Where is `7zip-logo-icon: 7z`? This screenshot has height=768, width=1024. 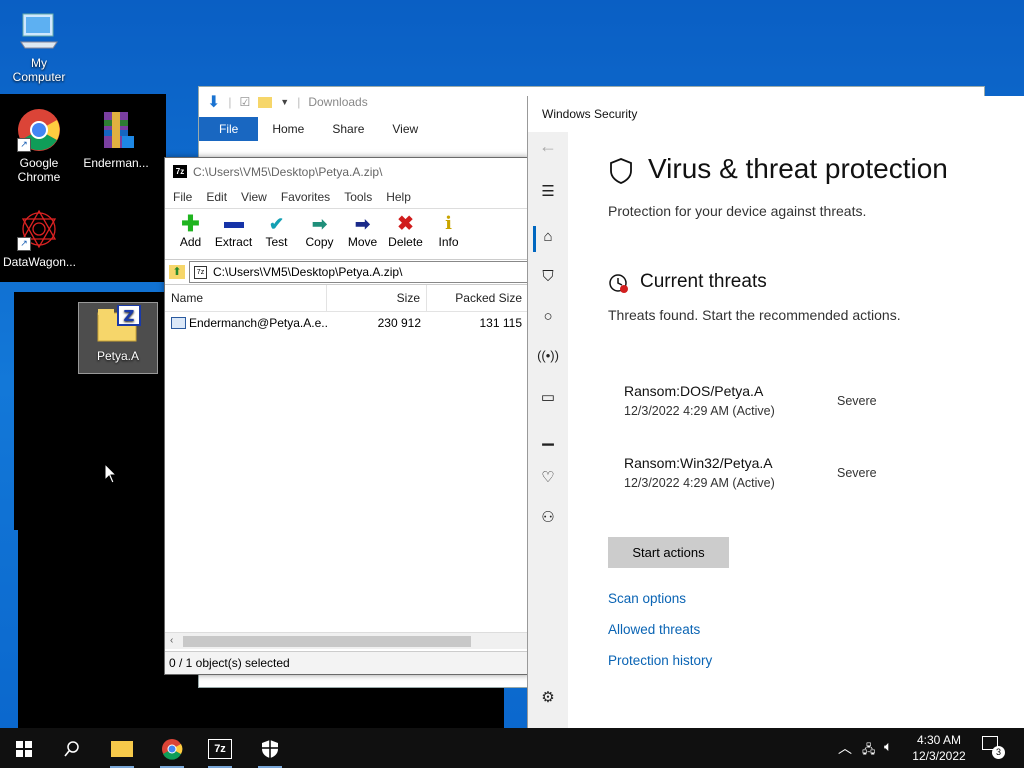
7zip-logo-icon: 7z is located at coordinates (180, 171).